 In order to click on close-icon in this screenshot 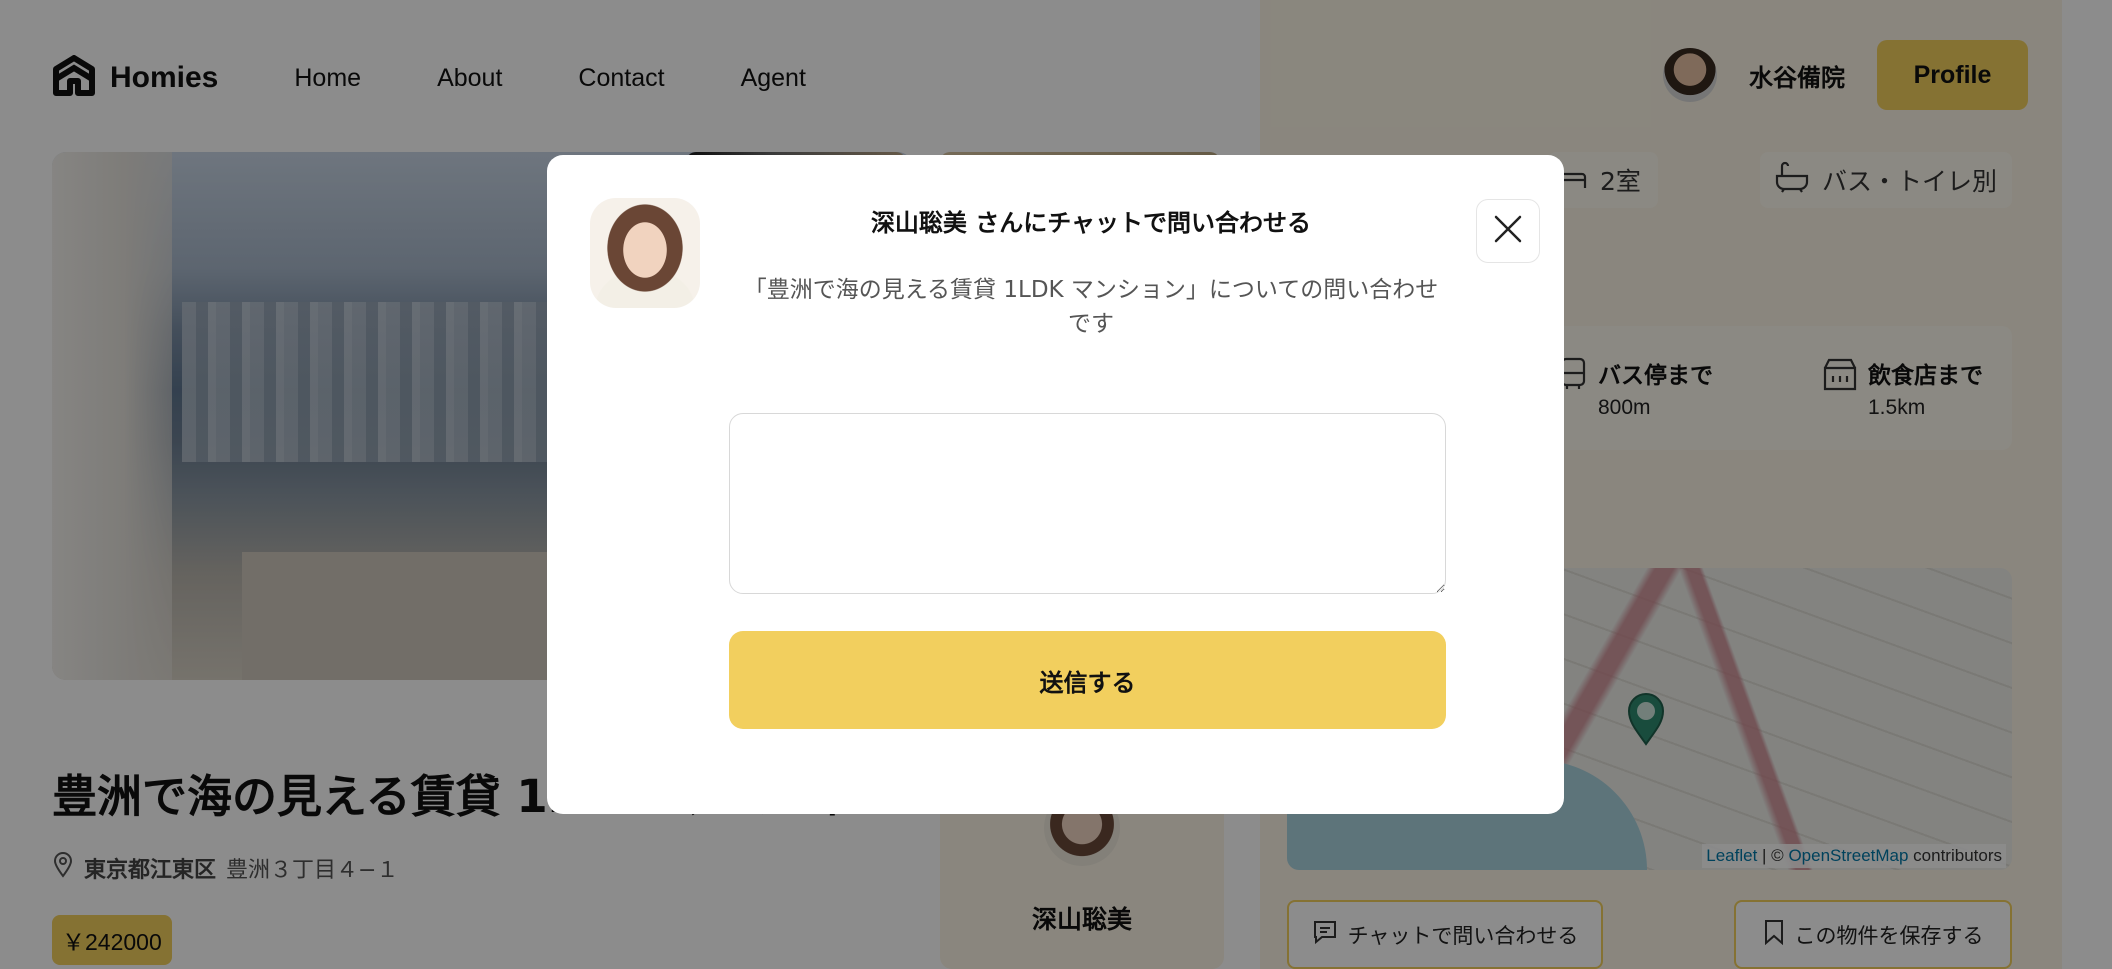, I will do `click(1508, 231)`.